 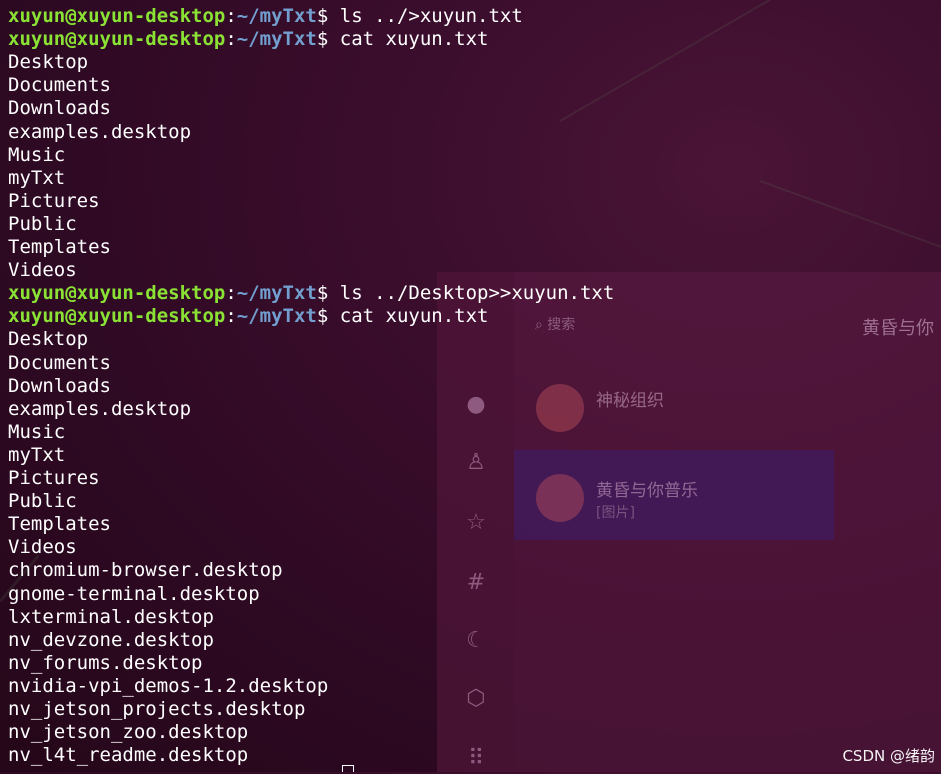 I want to click on output-text: nvidia-vpi_demos-1.2.desktop, so click(x=168, y=685).